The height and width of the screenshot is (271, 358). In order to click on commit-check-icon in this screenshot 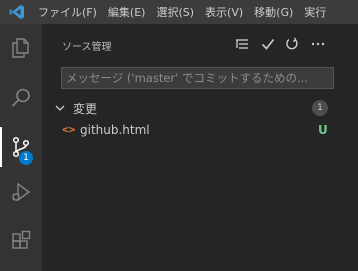, I will do `click(268, 44)`.